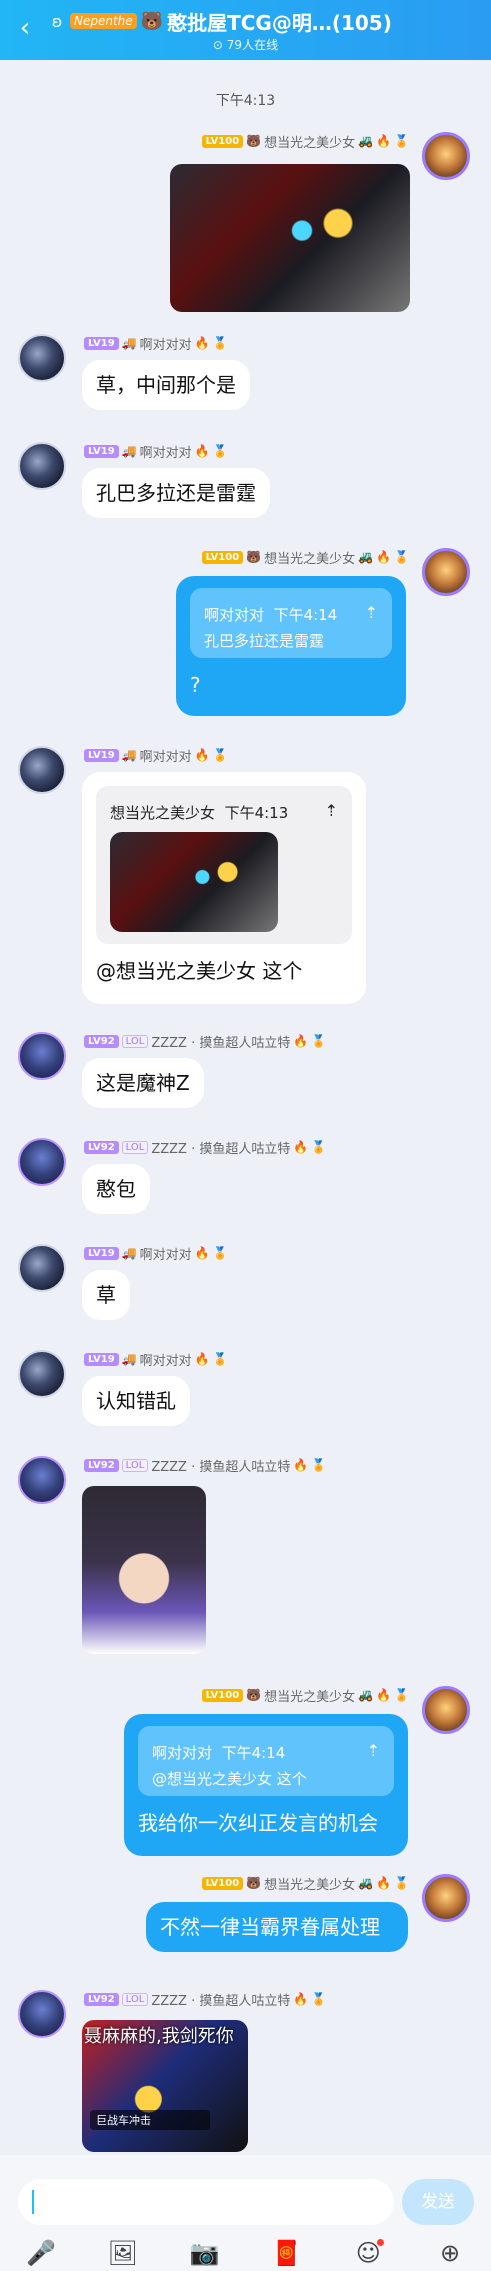 This screenshot has height=2271, width=491. What do you see at coordinates (123, 2253) in the screenshot?
I see `image-icon: 🖼` at bounding box center [123, 2253].